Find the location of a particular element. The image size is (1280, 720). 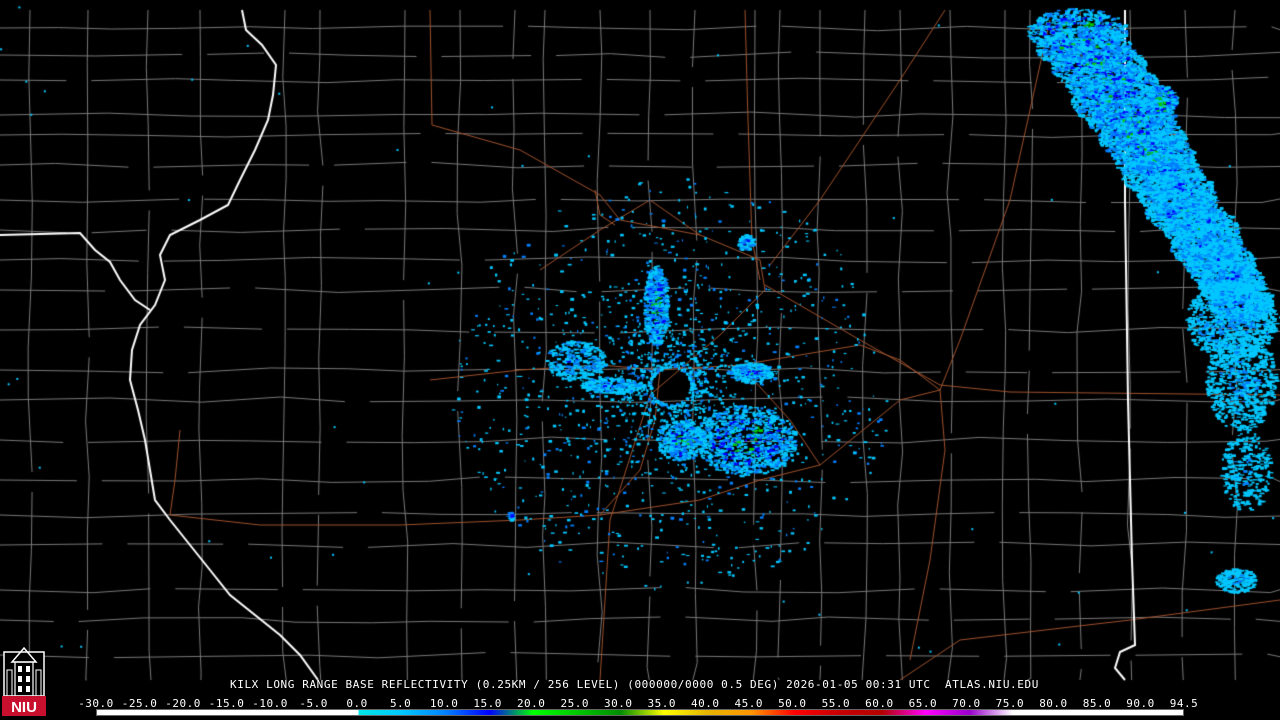

niu-logo: NIU is located at coordinates (24, 681).